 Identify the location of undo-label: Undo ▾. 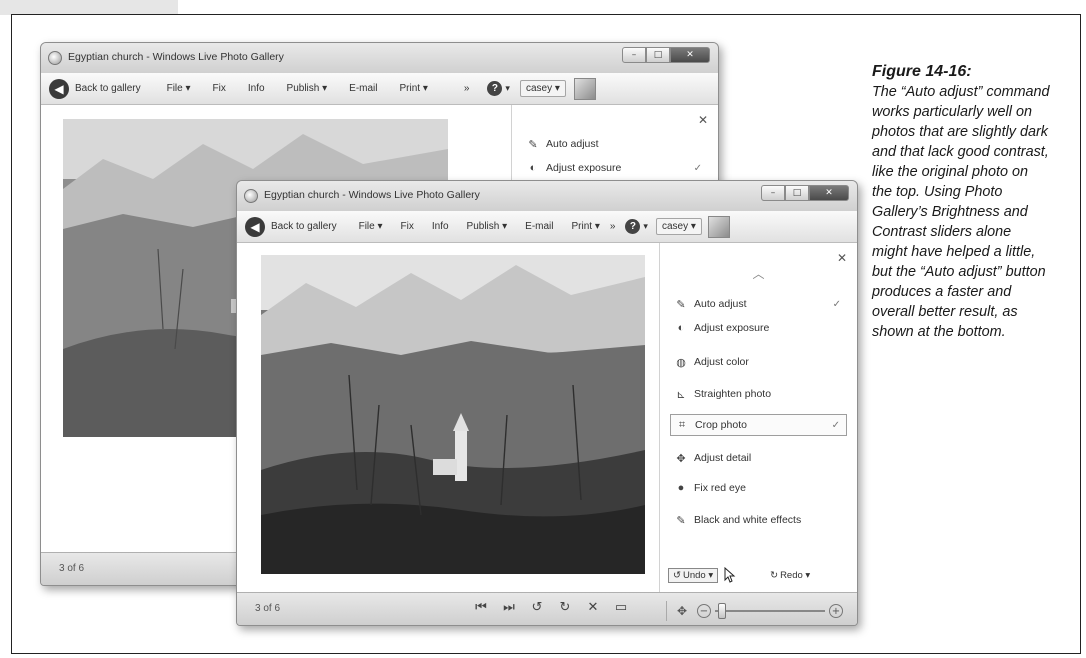
(698, 575).